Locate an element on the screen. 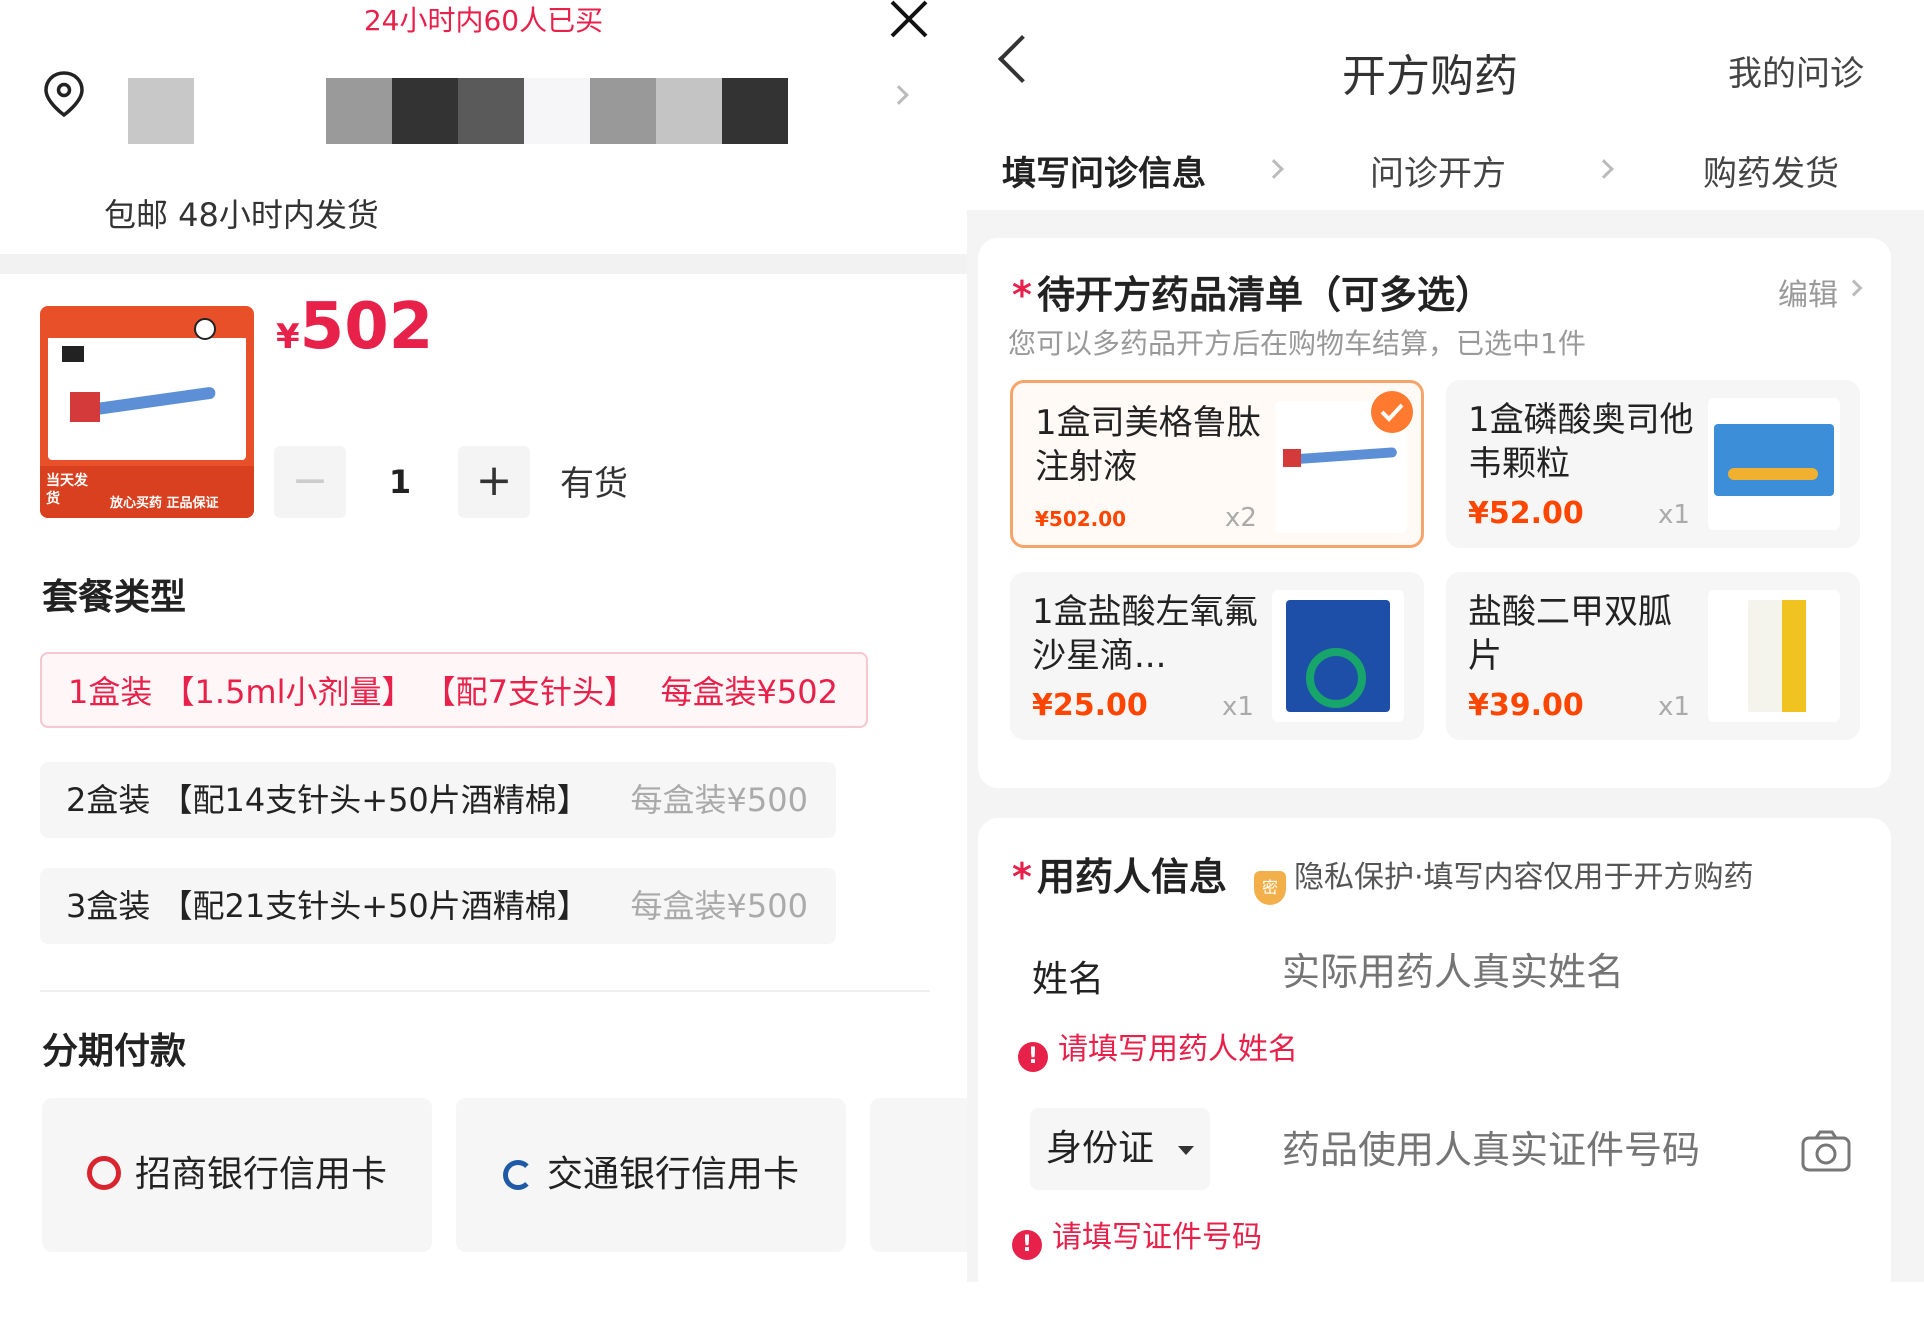 This screenshot has height=1318, width=1924. bank-option-cmb: 招商银行信用卡 is located at coordinates (237, 1175).